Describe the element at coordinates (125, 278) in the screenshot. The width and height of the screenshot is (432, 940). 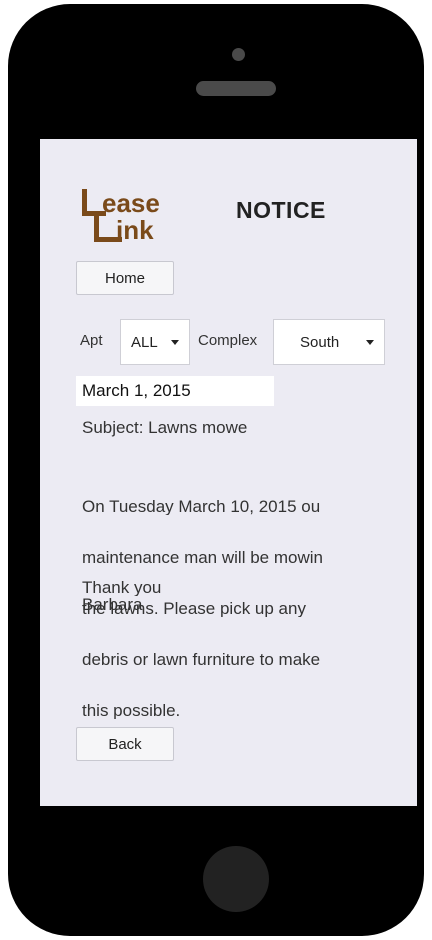
I see `home-button: Home` at that location.